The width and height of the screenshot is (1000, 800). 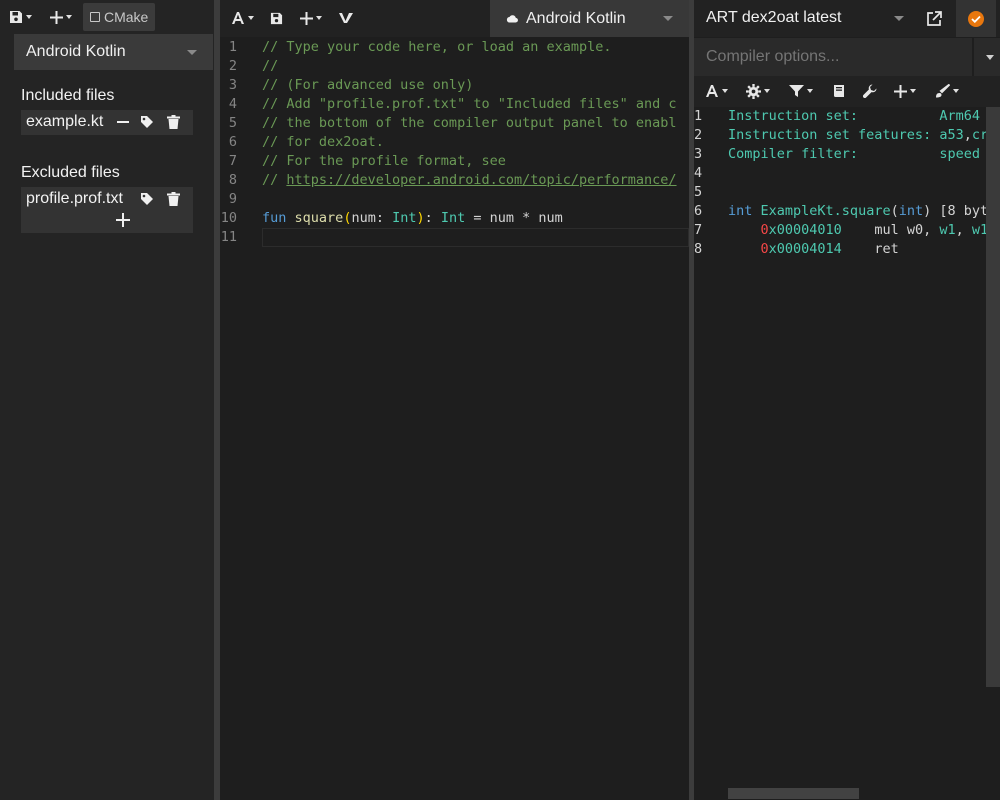 What do you see at coordinates (276, 18) in the screenshot?
I see `save-button` at bounding box center [276, 18].